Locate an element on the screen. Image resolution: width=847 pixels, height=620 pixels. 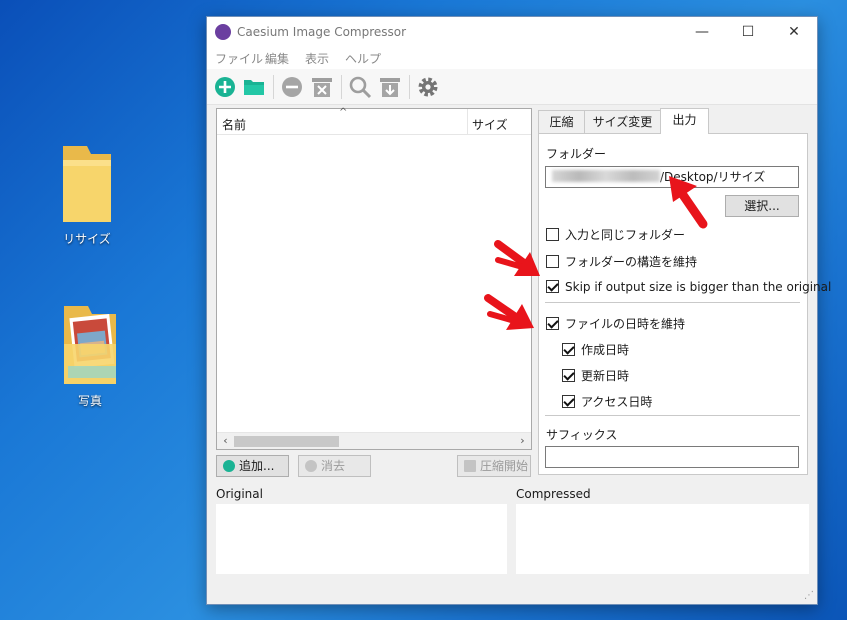
caesium-app-icon is located at coordinates (223, 32).